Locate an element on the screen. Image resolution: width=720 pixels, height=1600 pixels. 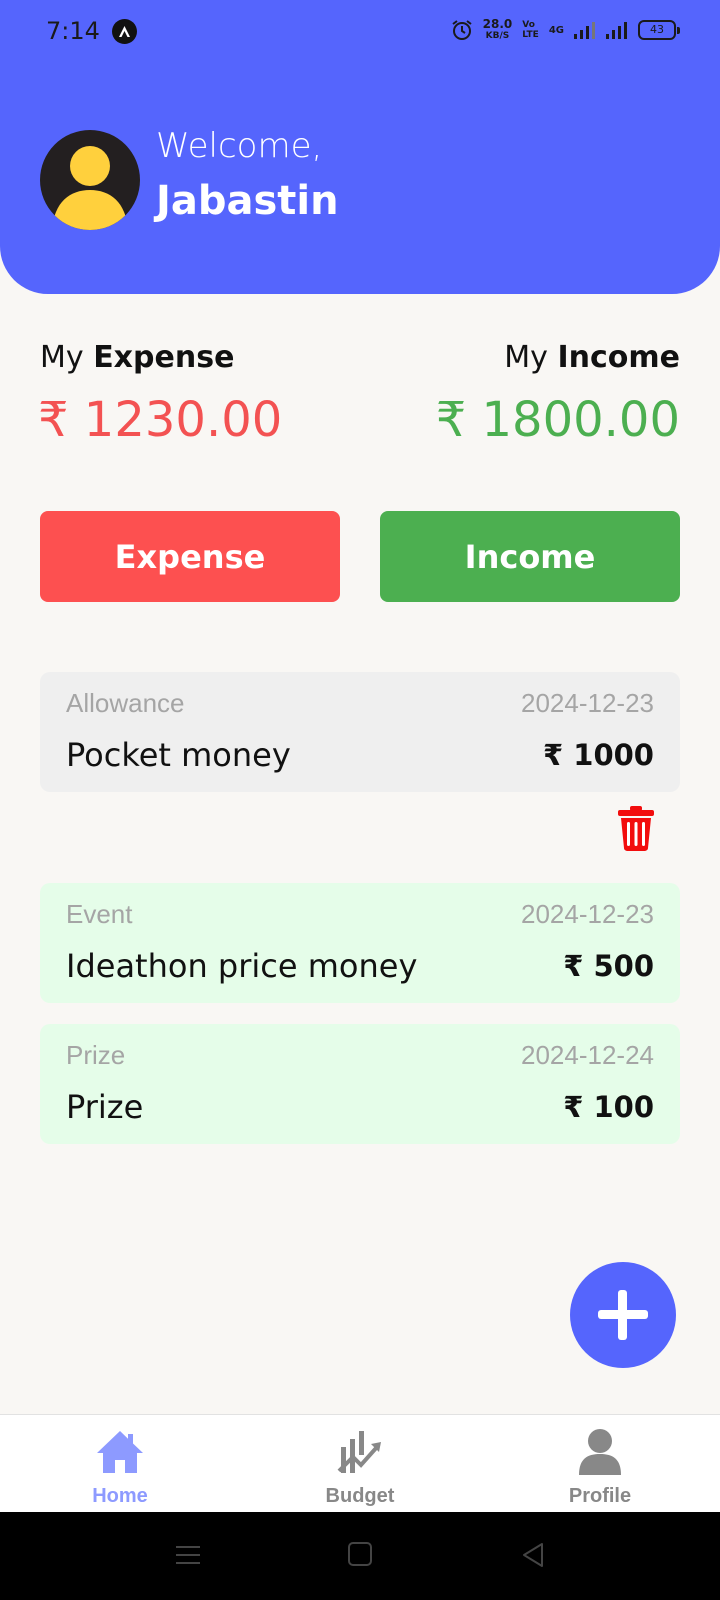
transaction-date: 2024-12-24 is located at coordinates (587, 1055).